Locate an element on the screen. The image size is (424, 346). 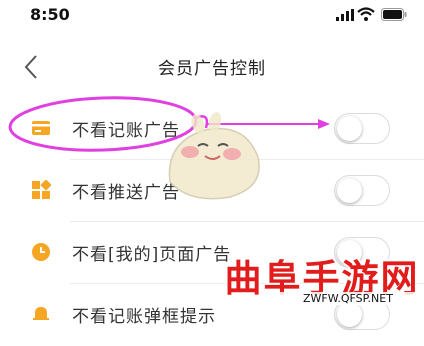
page-title: 会员广告控制 is located at coordinates (212, 69).